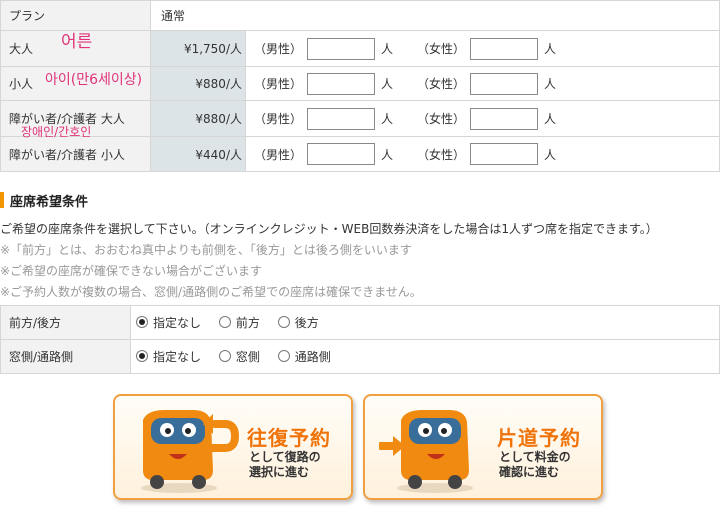 This screenshot has height=512, width=724. Describe the element at coordinates (67, 154) in the screenshot. I see `category-label: 障がい者/介護者 小人` at that location.